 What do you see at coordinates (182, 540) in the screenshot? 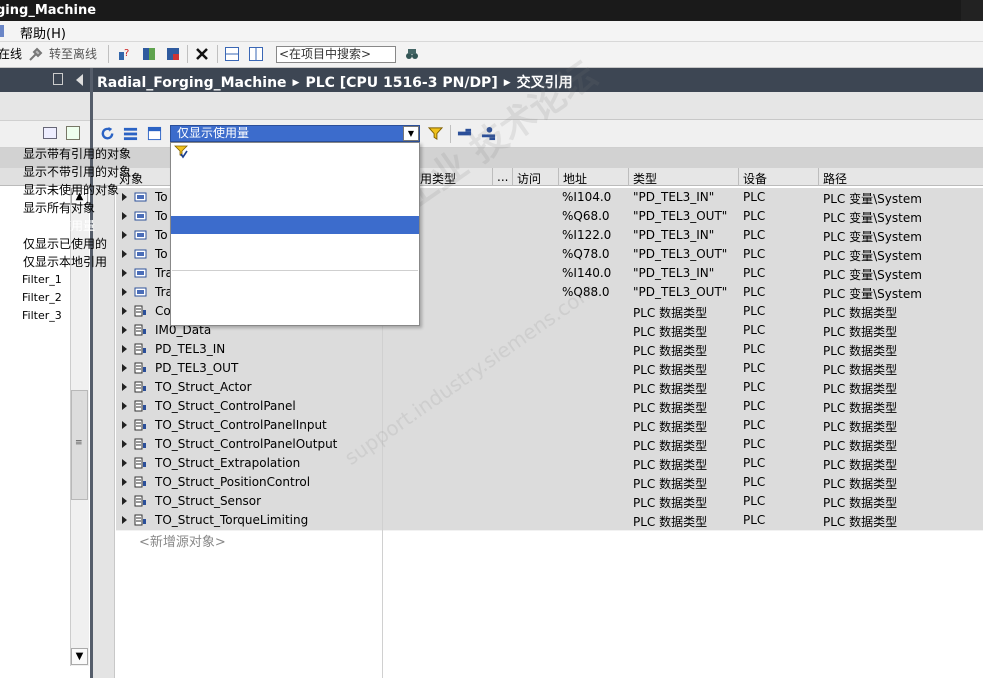
I see `new-source-object: <新增源对象>` at bounding box center [182, 540].